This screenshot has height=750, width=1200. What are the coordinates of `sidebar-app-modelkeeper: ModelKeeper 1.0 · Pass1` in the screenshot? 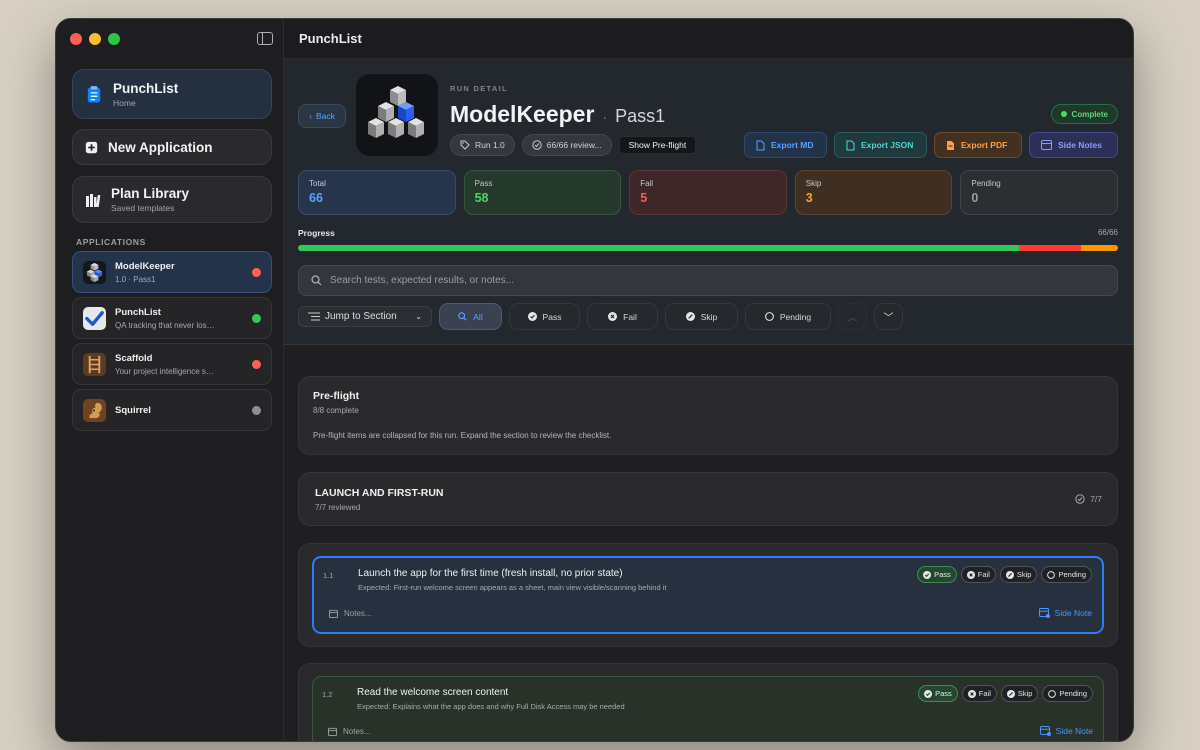 It's located at (172, 272).